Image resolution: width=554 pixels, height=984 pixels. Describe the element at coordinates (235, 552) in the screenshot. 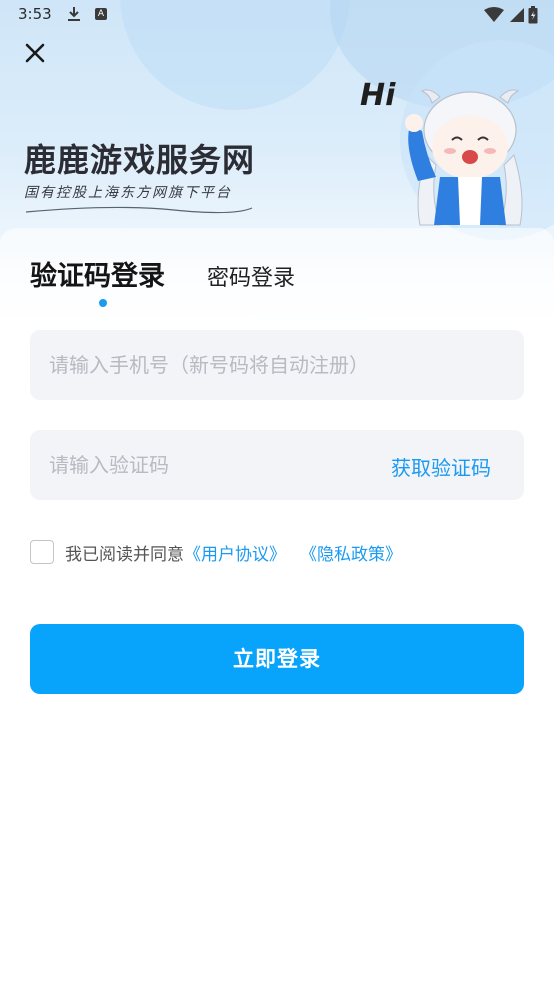

I see `user-agreement-link: 《用户协议》` at that location.